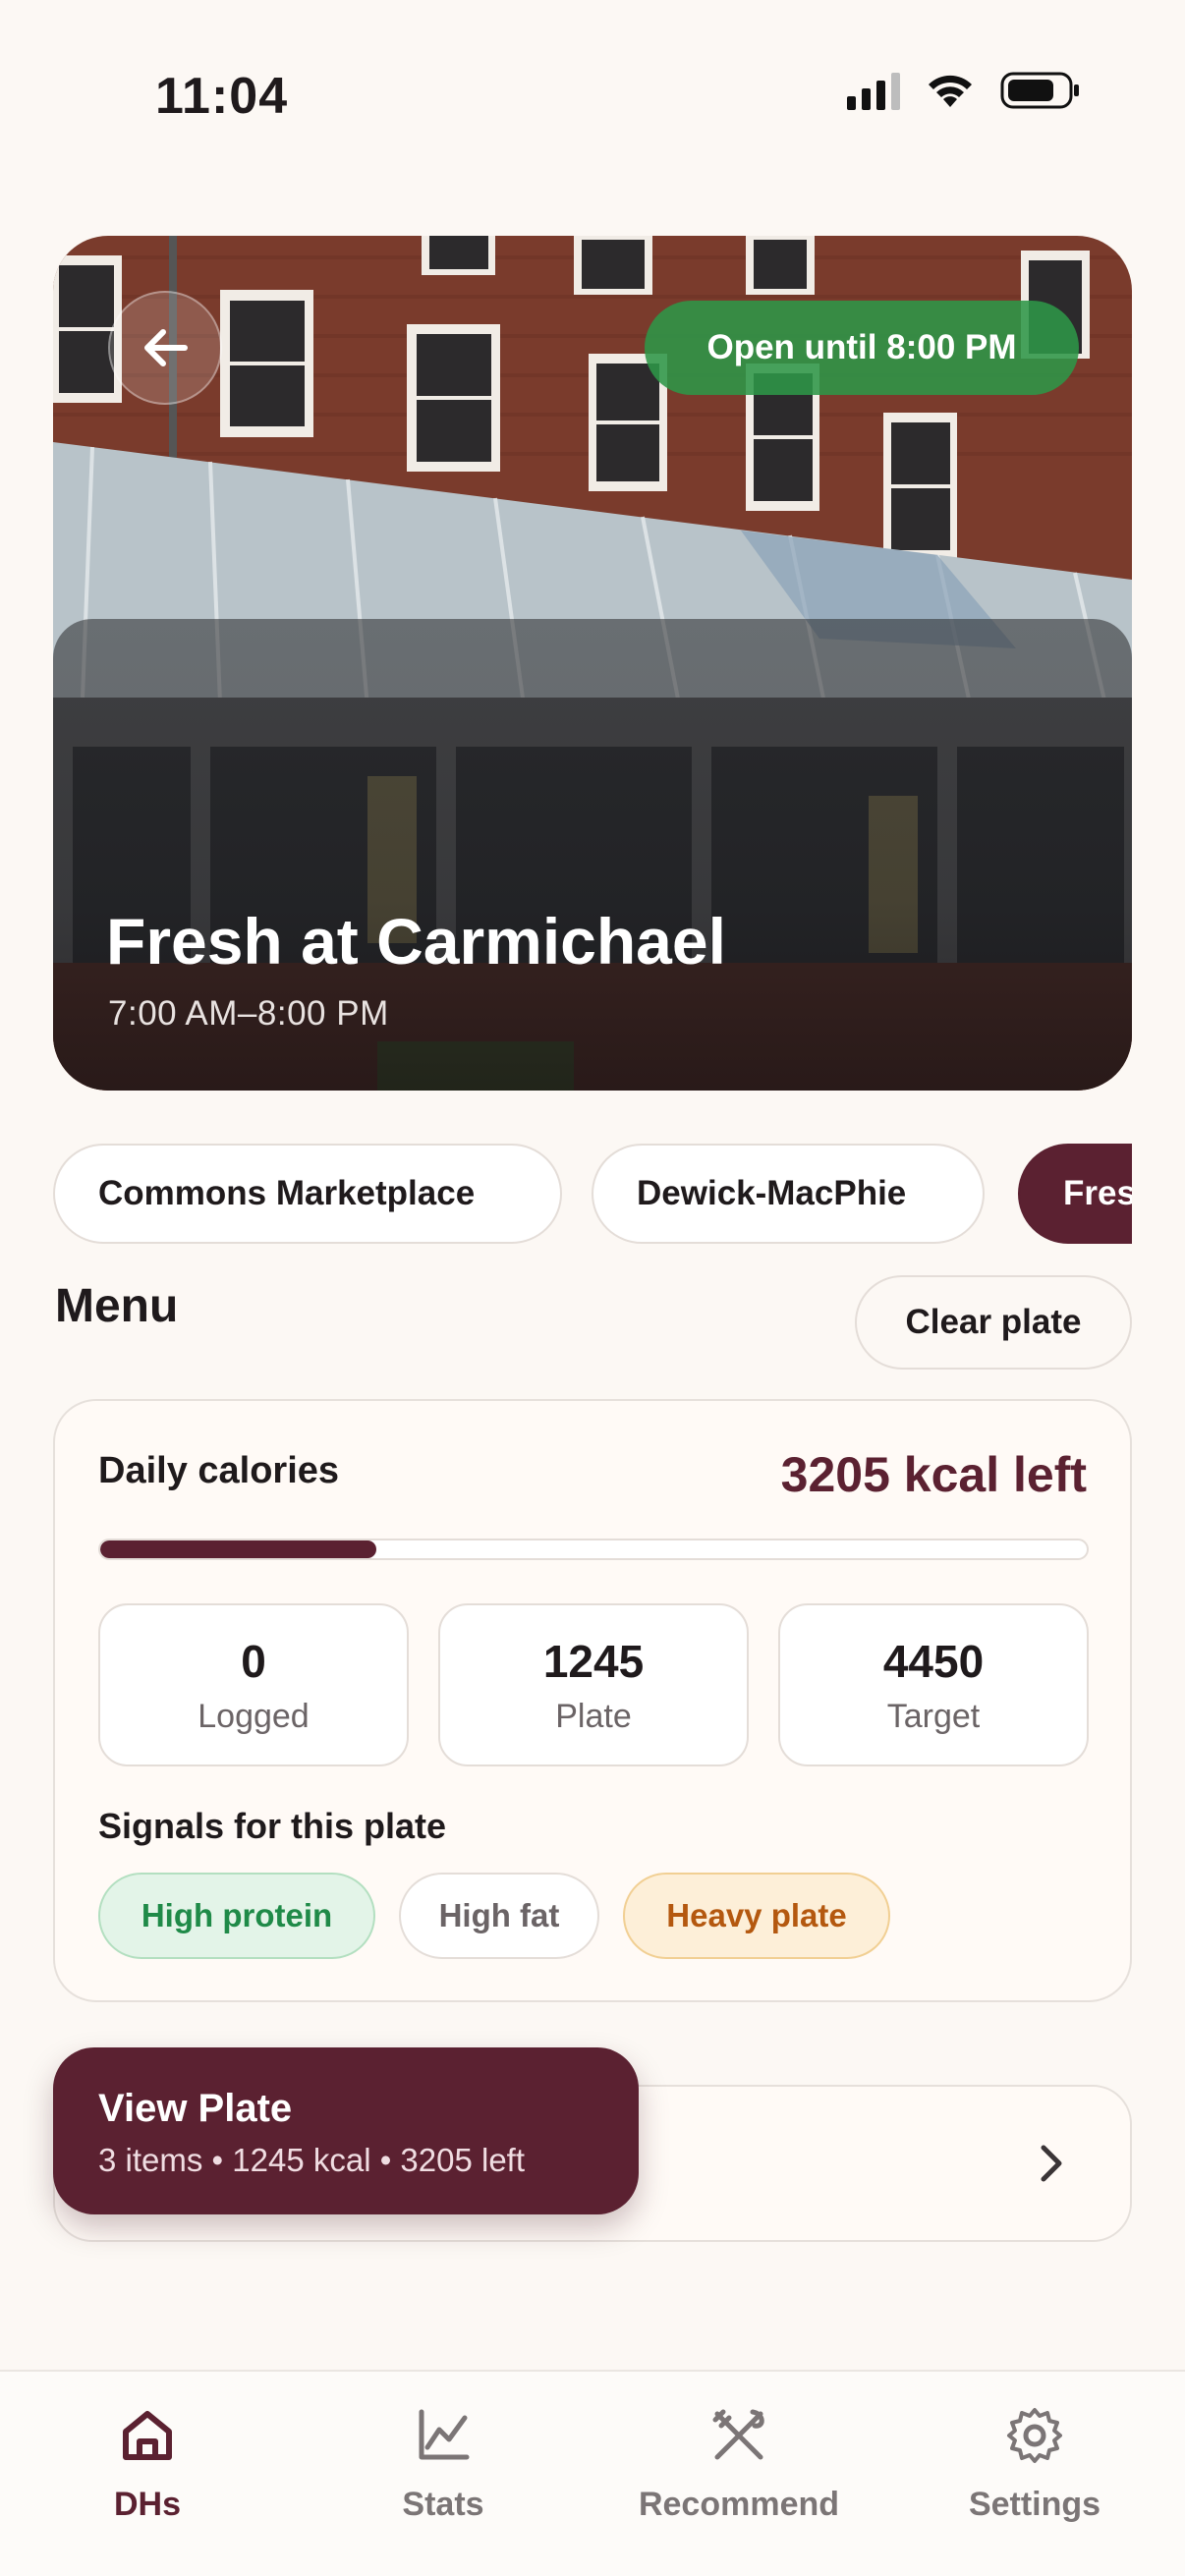  Describe the element at coordinates (308, 1194) in the screenshot. I see `hall-chip-commons: Commons Marketplace` at that location.